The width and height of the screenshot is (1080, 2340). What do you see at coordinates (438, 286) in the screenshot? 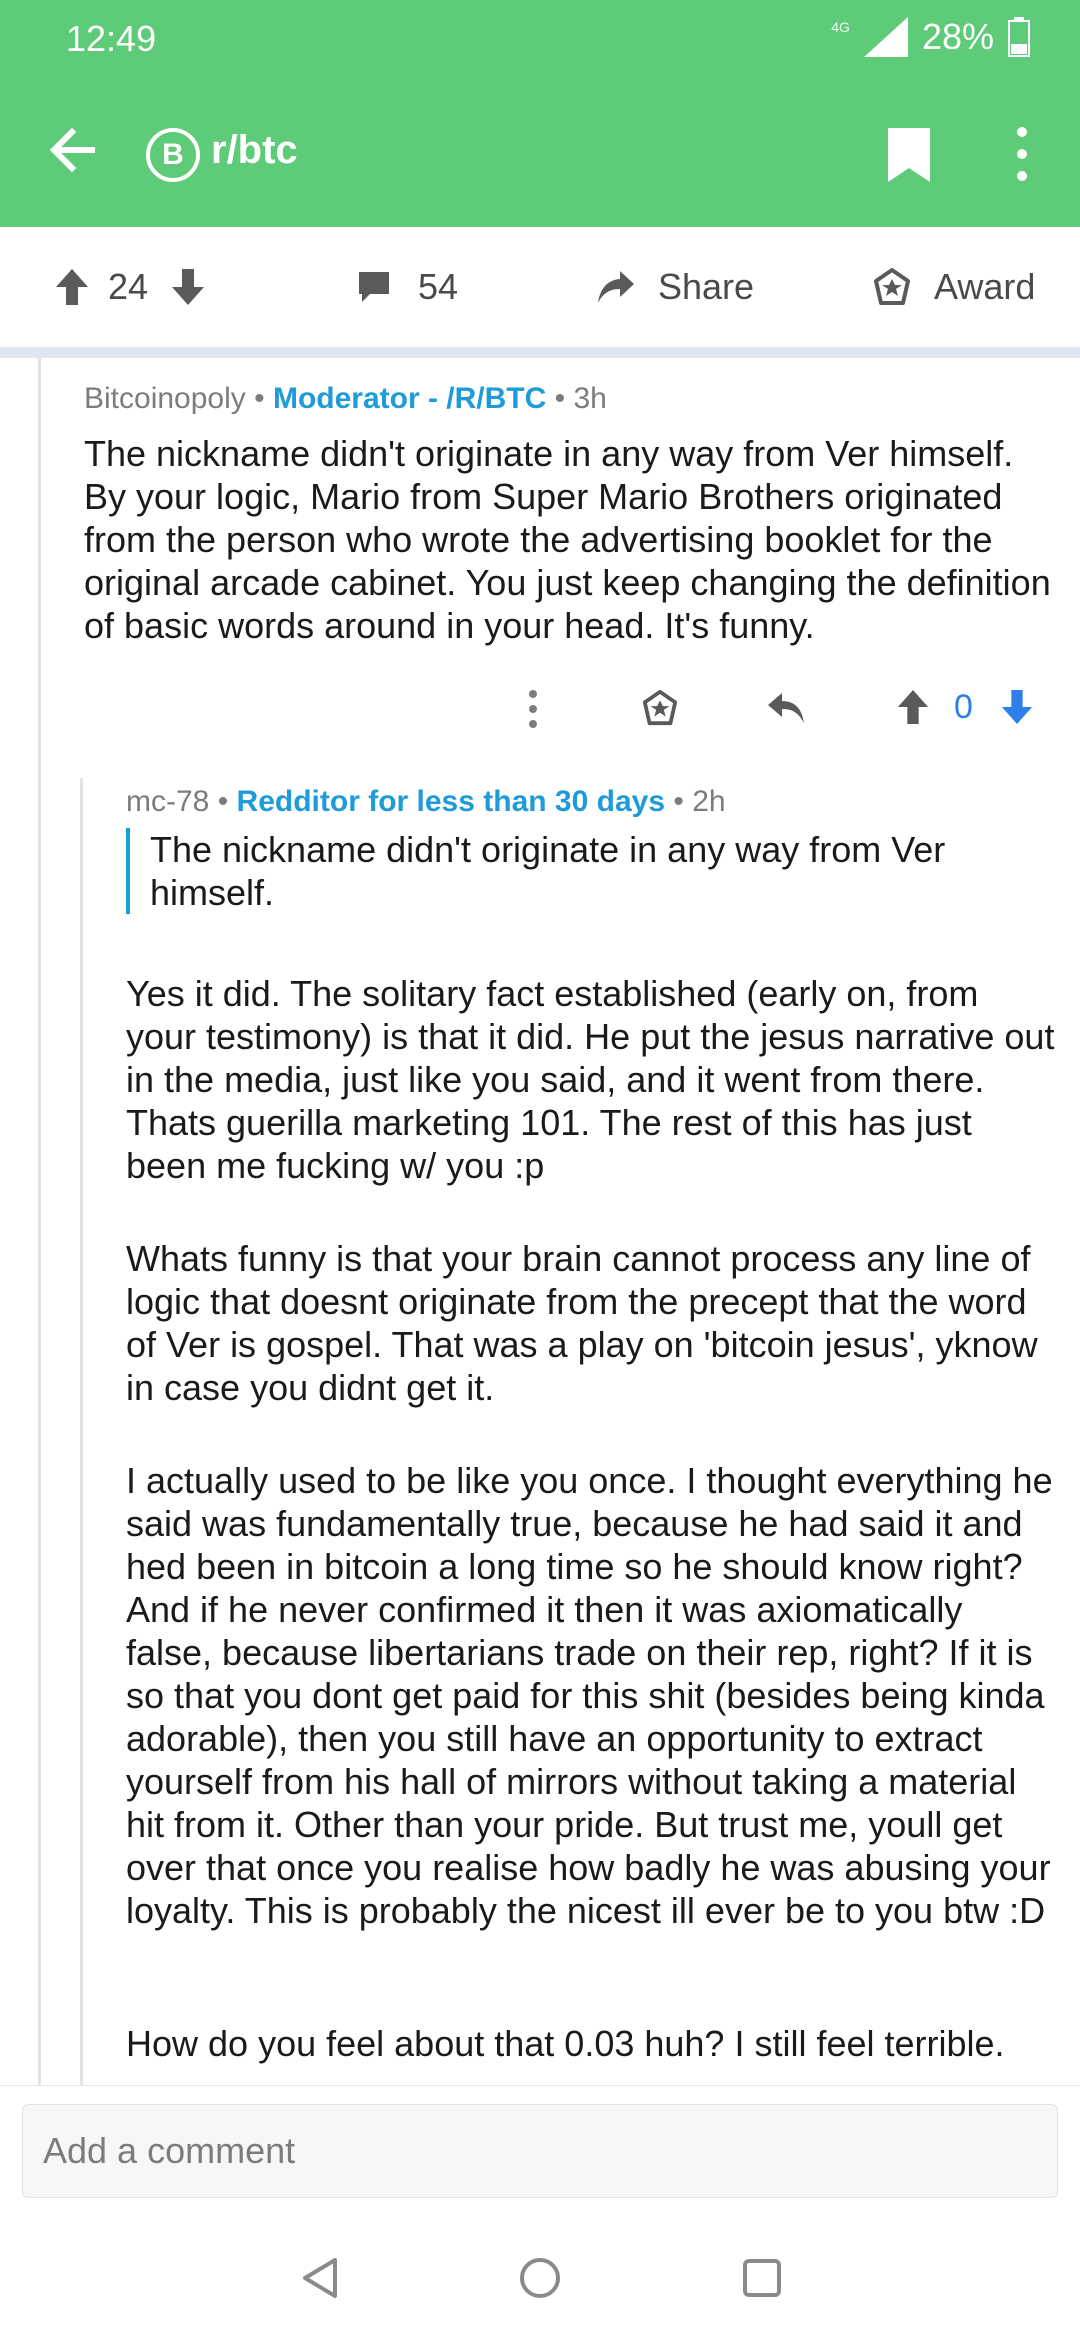
I see `comment-count: 54` at bounding box center [438, 286].